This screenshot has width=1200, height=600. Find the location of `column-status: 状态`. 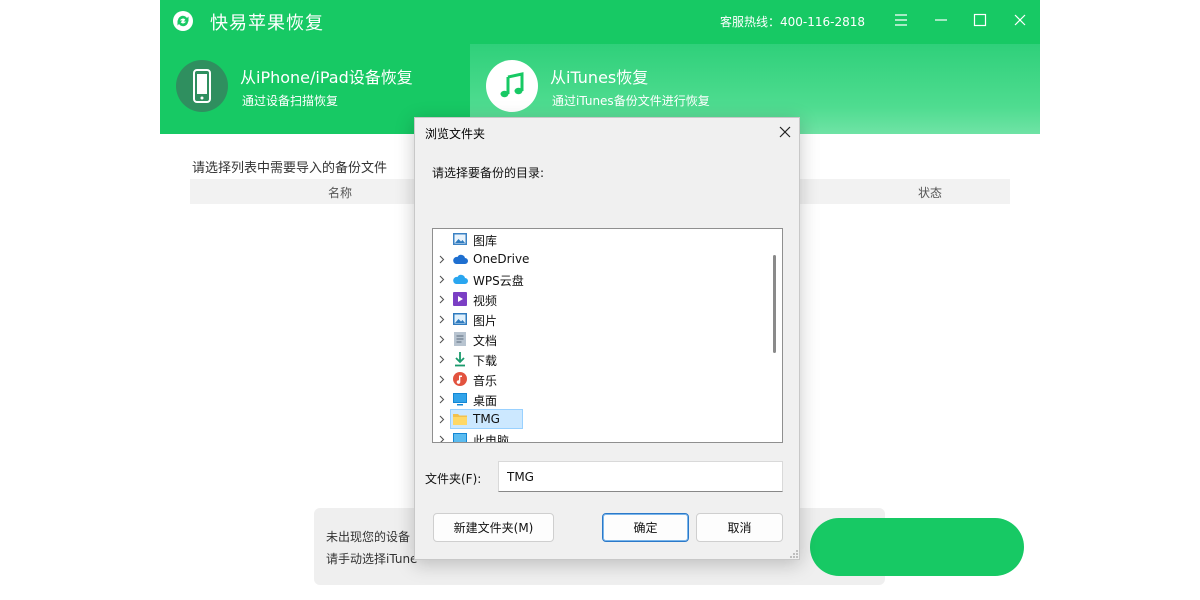

column-status: 状态 is located at coordinates (930, 193).